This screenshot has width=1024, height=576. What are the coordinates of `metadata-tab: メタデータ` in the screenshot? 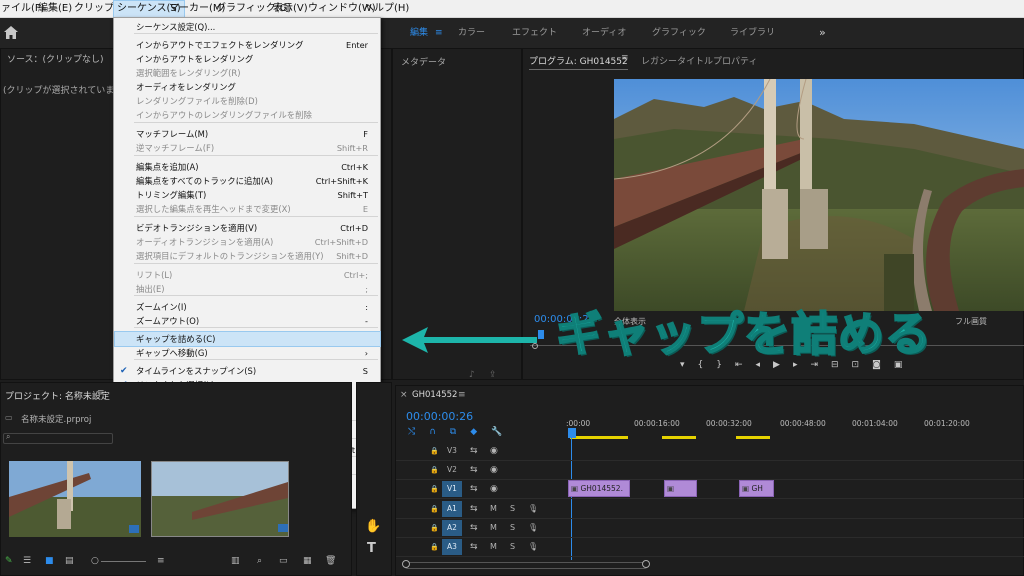 It's located at (423, 61).